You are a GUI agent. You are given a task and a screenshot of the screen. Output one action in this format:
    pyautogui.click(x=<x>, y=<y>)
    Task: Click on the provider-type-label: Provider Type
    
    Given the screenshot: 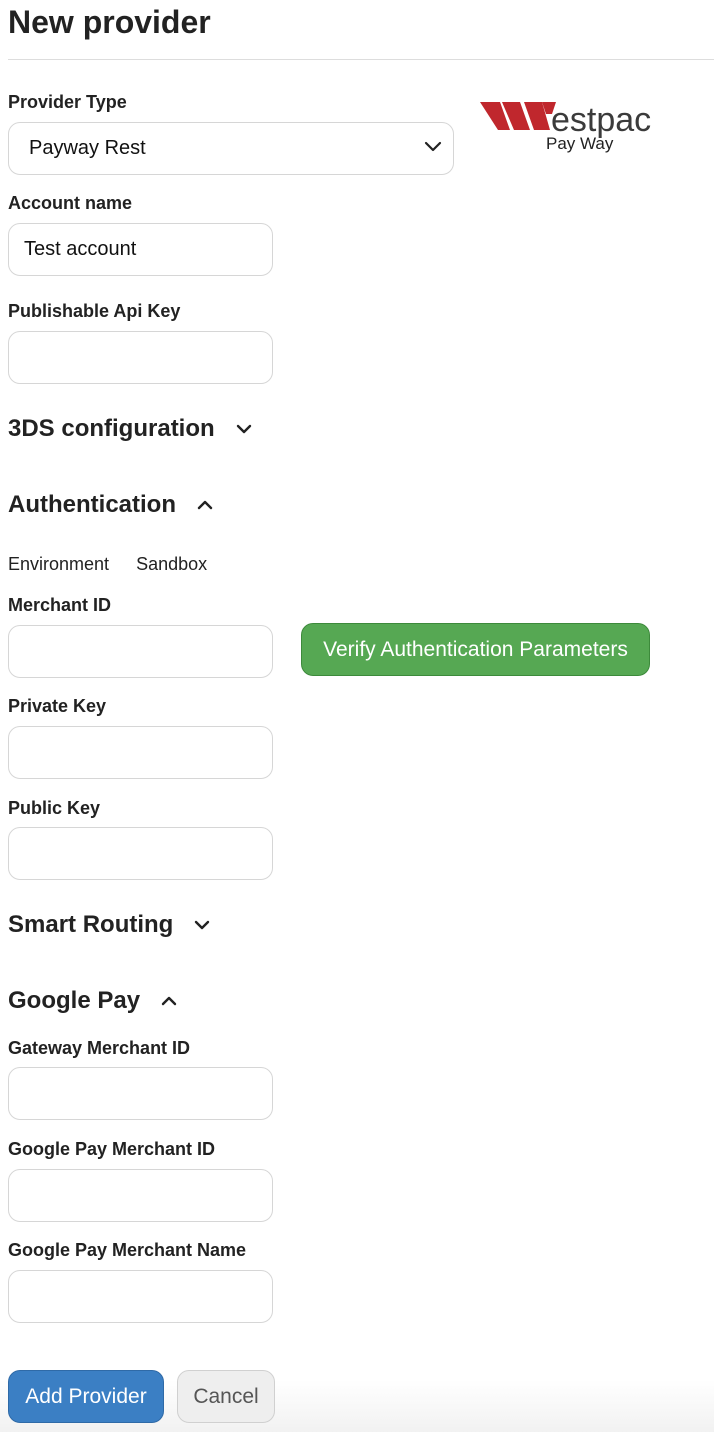 What is the action you would take?
    pyautogui.click(x=67, y=102)
    